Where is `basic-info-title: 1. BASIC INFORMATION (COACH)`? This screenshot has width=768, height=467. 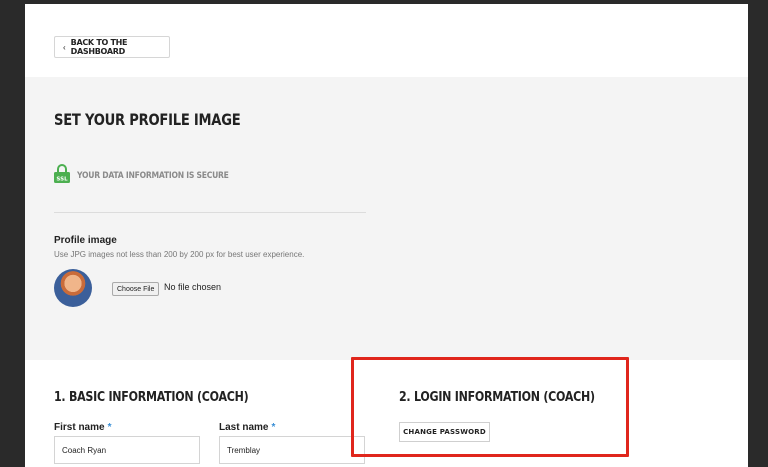
basic-info-title: 1. BASIC INFORMATION (COACH) is located at coordinates (151, 397).